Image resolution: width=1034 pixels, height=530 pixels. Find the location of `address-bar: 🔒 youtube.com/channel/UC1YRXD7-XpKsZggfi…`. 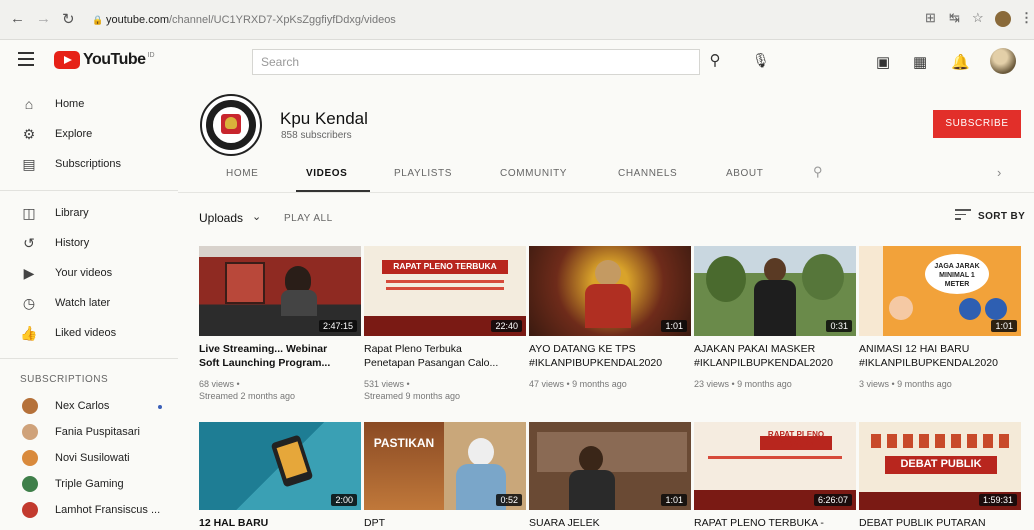

address-bar: 🔒 youtube.com/channel/UC1YRXD7-XpKsZggfi… is located at coordinates (495, 20).